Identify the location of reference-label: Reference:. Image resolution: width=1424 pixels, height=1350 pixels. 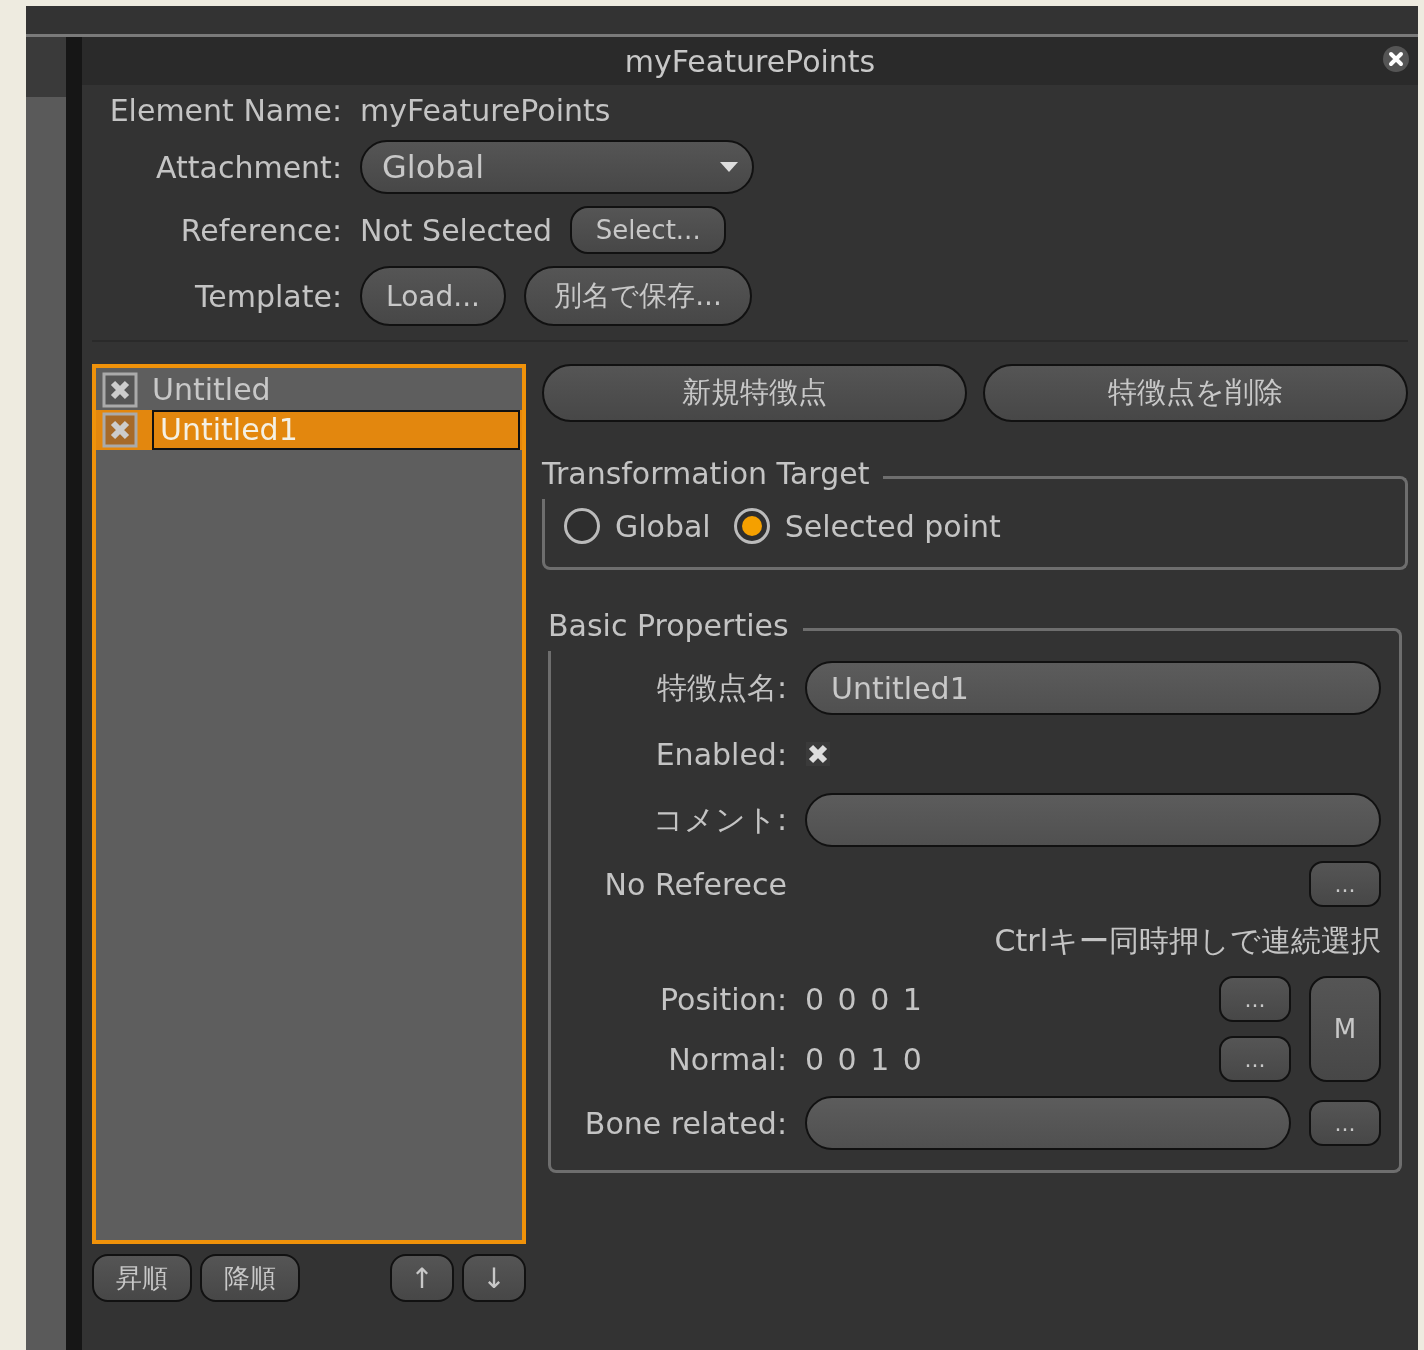
(260, 230).